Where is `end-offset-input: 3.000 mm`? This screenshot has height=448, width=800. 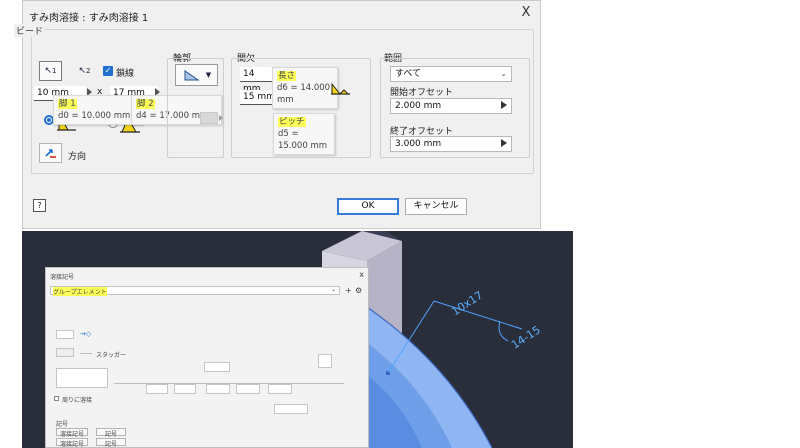
end-offset-input: 3.000 mm is located at coordinates (451, 144).